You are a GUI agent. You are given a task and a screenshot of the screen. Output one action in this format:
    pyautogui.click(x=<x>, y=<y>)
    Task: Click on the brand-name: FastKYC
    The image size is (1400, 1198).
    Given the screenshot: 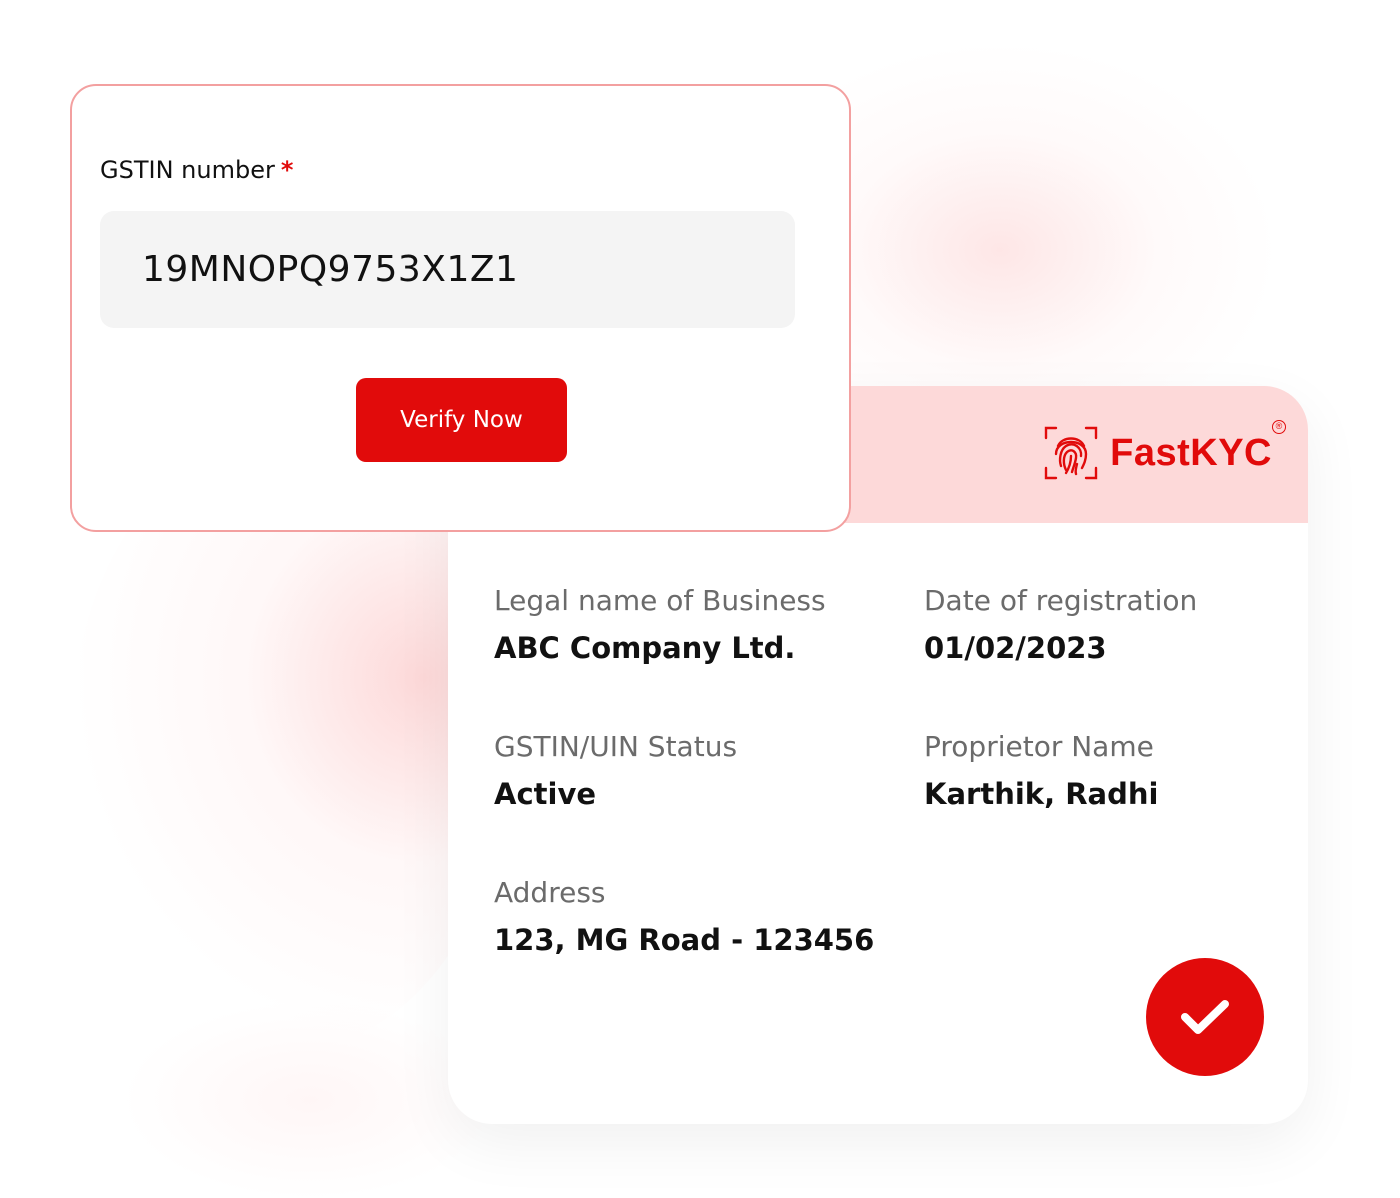 What is the action you would take?
    pyautogui.click(x=1191, y=452)
    